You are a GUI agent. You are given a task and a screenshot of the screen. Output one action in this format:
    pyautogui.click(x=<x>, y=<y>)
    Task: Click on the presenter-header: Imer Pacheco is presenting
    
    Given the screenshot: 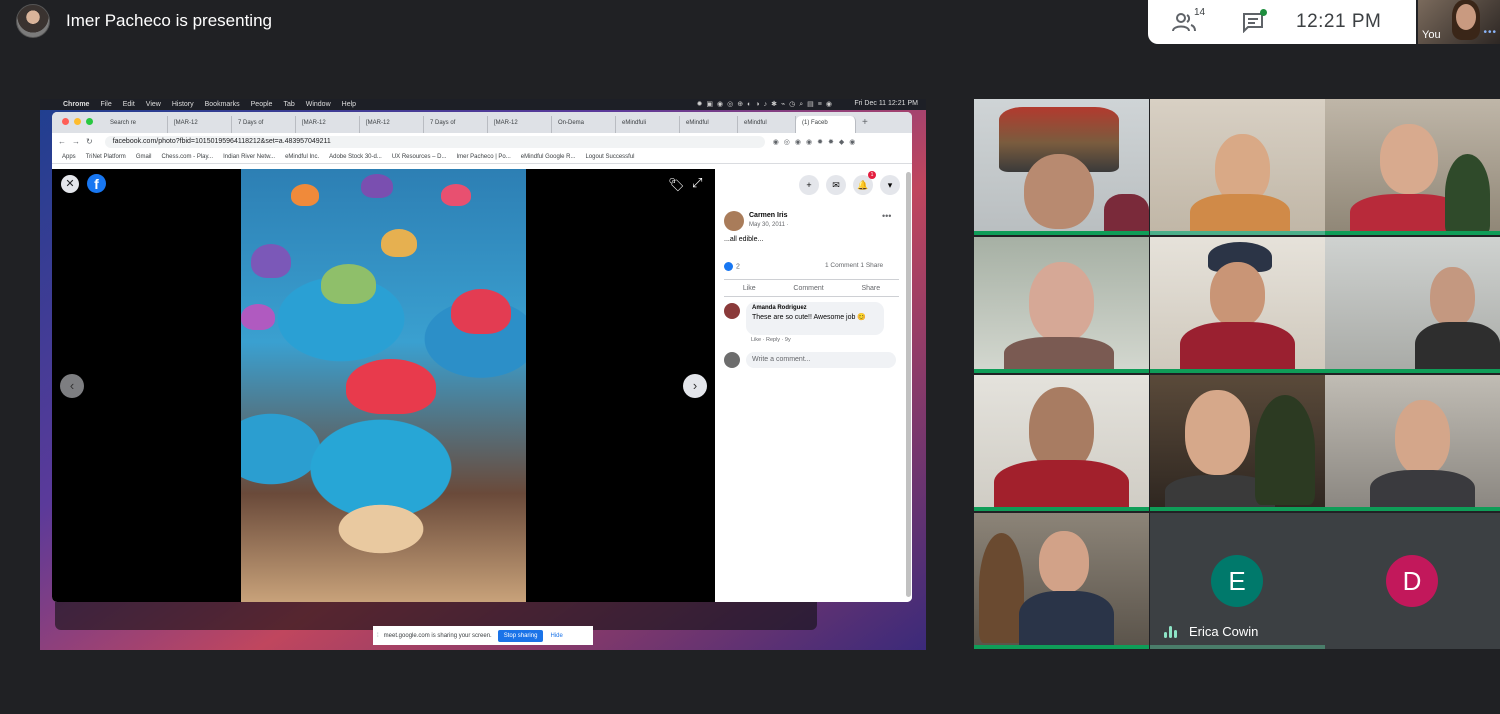 What is the action you would take?
    pyautogui.click(x=144, y=21)
    